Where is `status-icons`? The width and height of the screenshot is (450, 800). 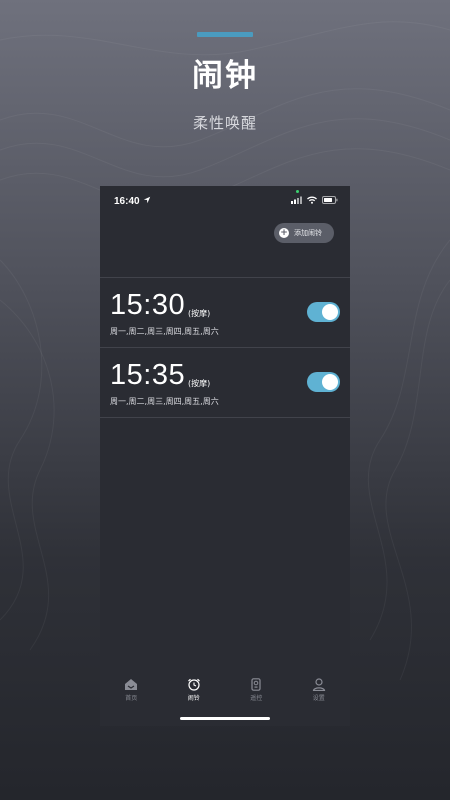
status-icons is located at coordinates (314, 201).